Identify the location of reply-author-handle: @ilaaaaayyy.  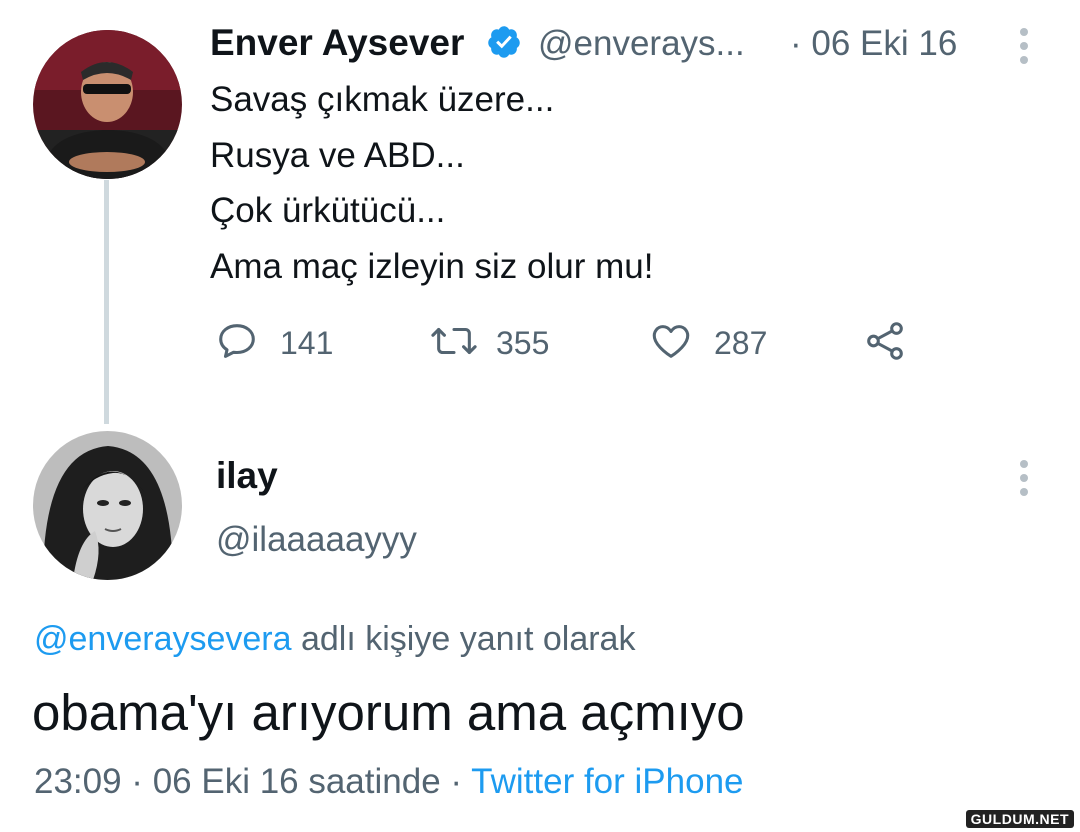
(316, 540).